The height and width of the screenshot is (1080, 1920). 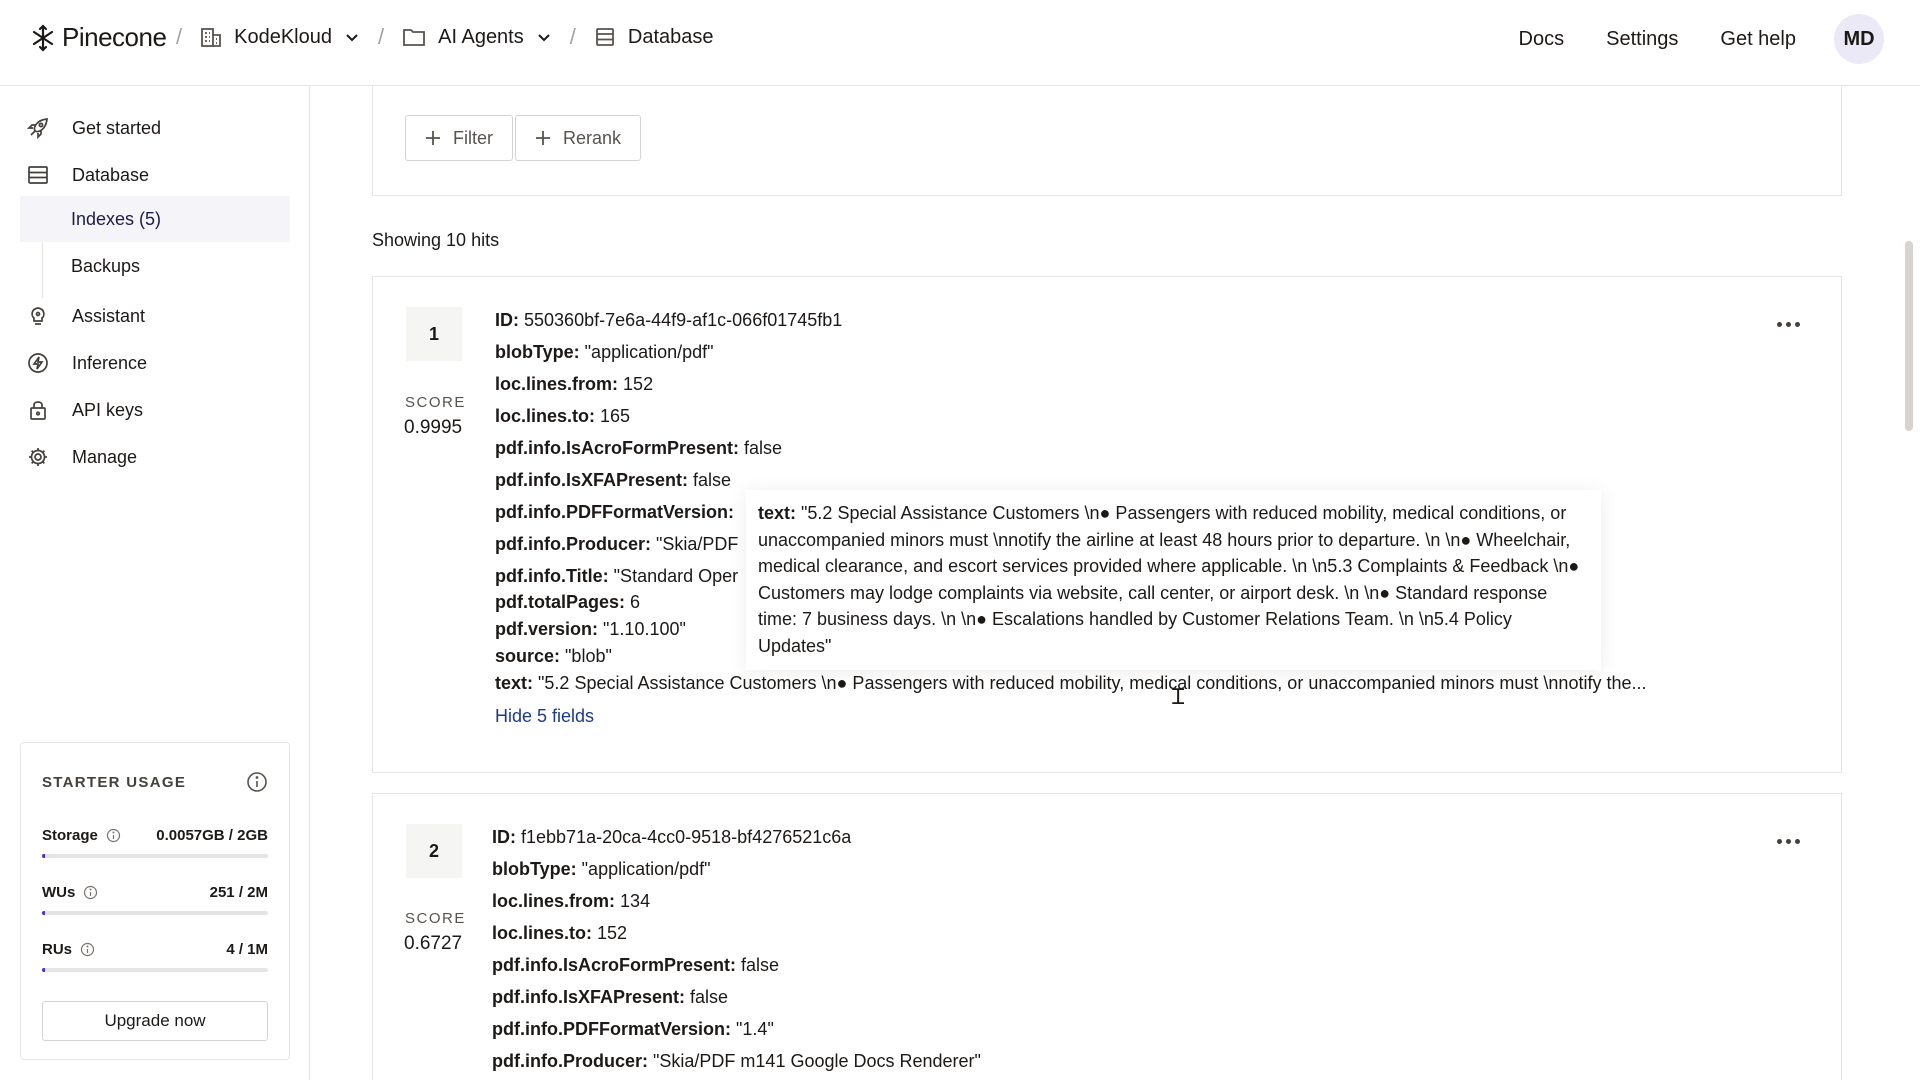 What do you see at coordinates (38, 316) in the screenshot?
I see `lightbulb-icon` at bounding box center [38, 316].